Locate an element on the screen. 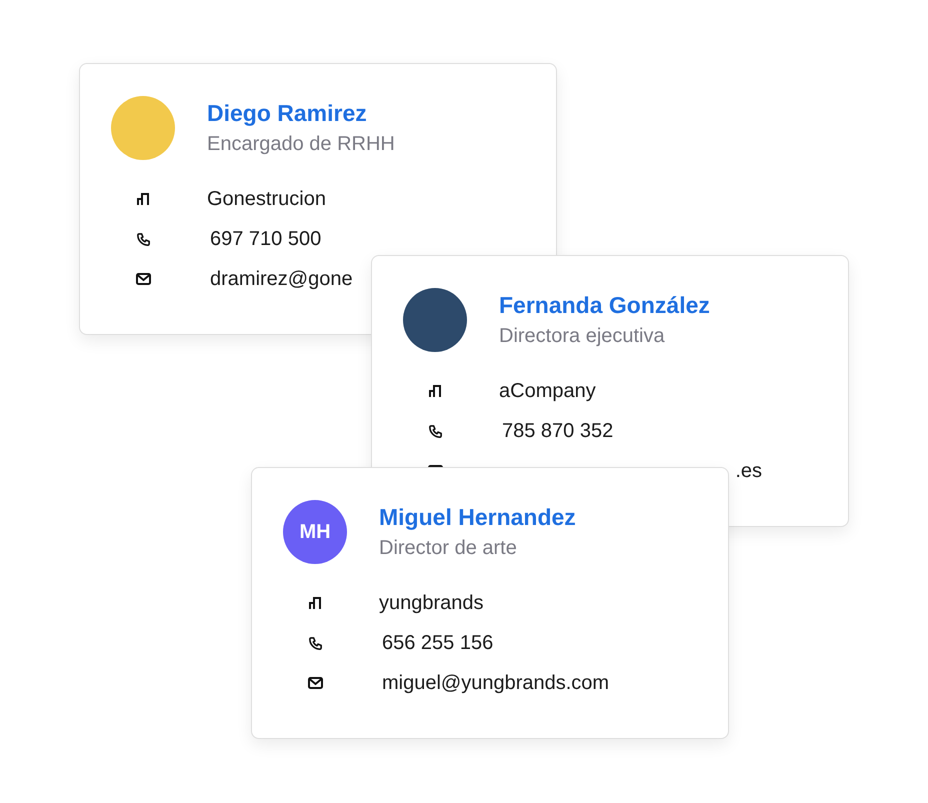  job-title: Director de arte is located at coordinates (448, 548).